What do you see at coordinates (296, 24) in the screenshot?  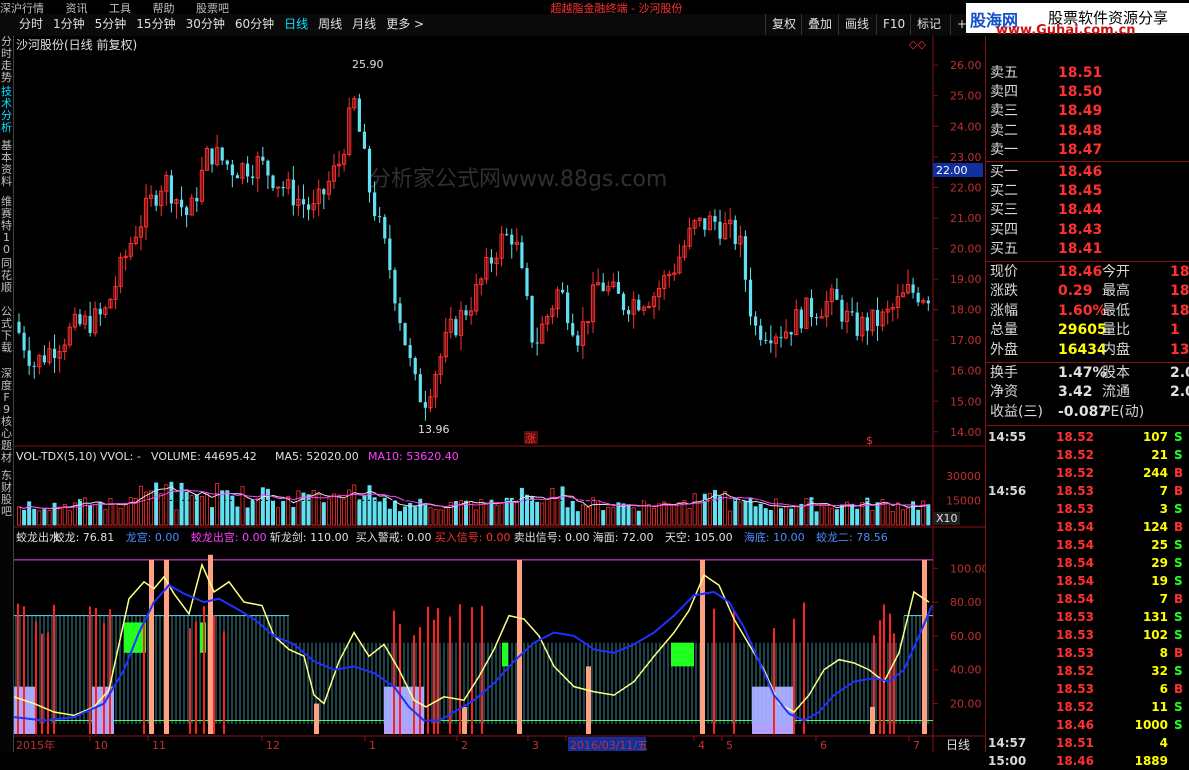 I see `tab-6: 日线` at bounding box center [296, 24].